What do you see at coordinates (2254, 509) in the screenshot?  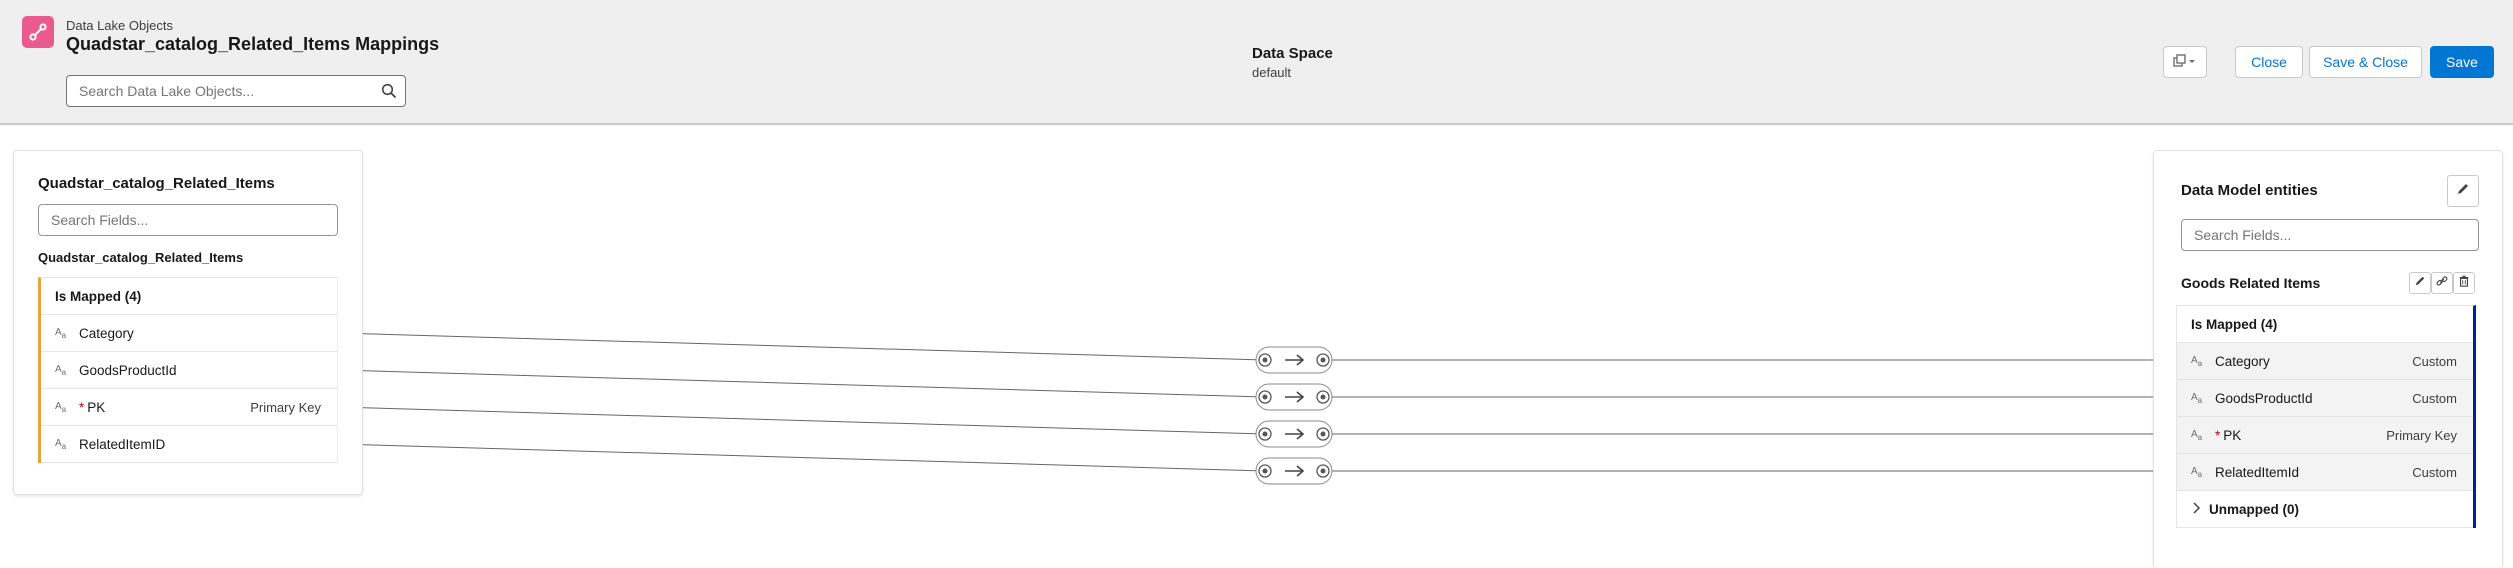 I see `target-unmapped-group-label: Unmapped (0)` at bounding box center [2254, 509].